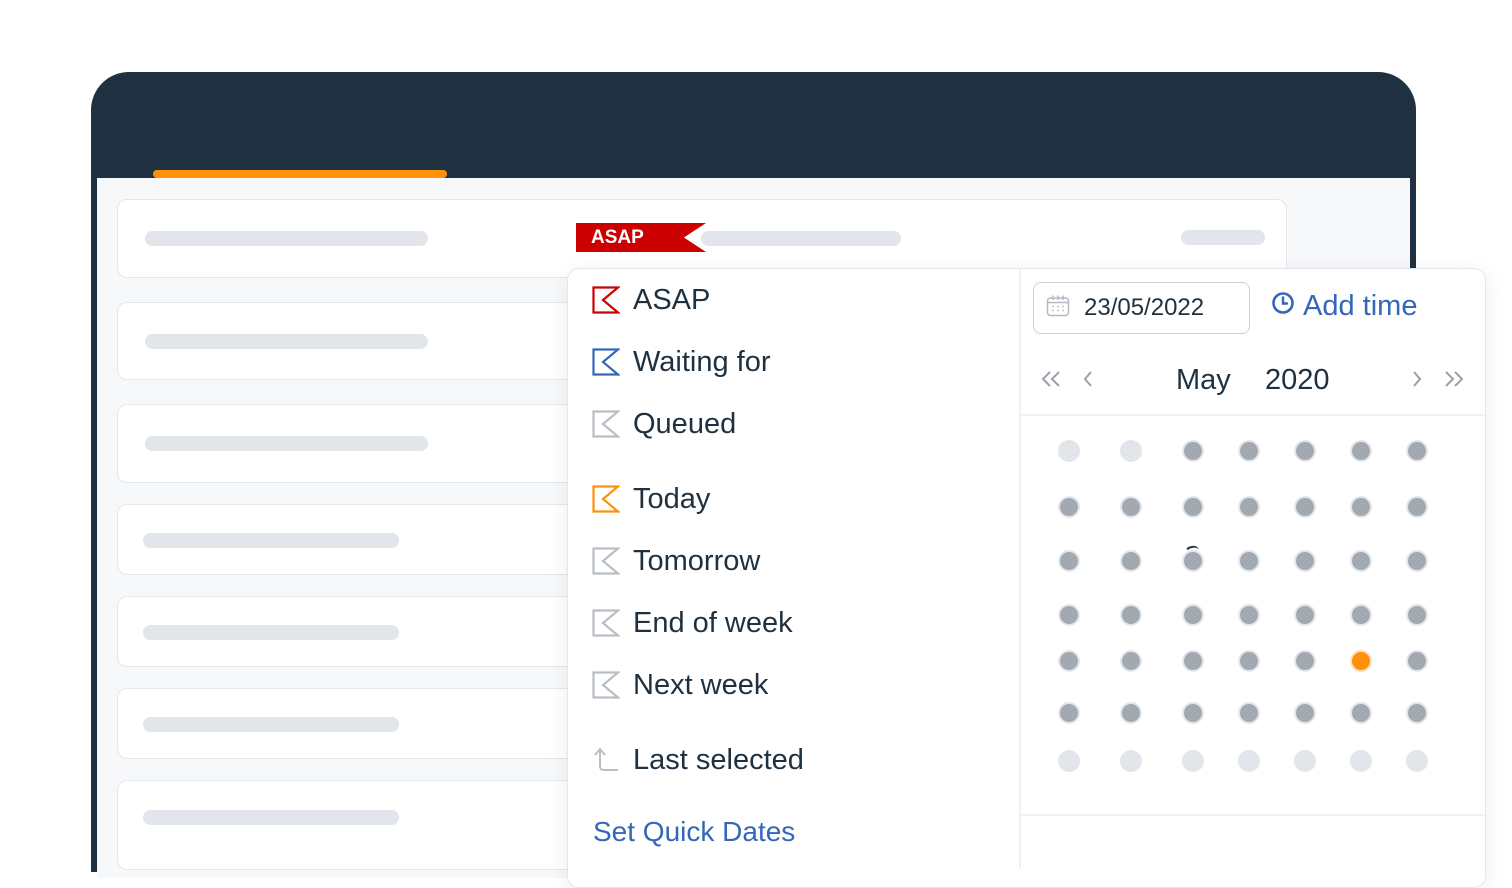 This screenshot has width=1512, height=888. I want to click on skeleton-subject, so click(801, 238).